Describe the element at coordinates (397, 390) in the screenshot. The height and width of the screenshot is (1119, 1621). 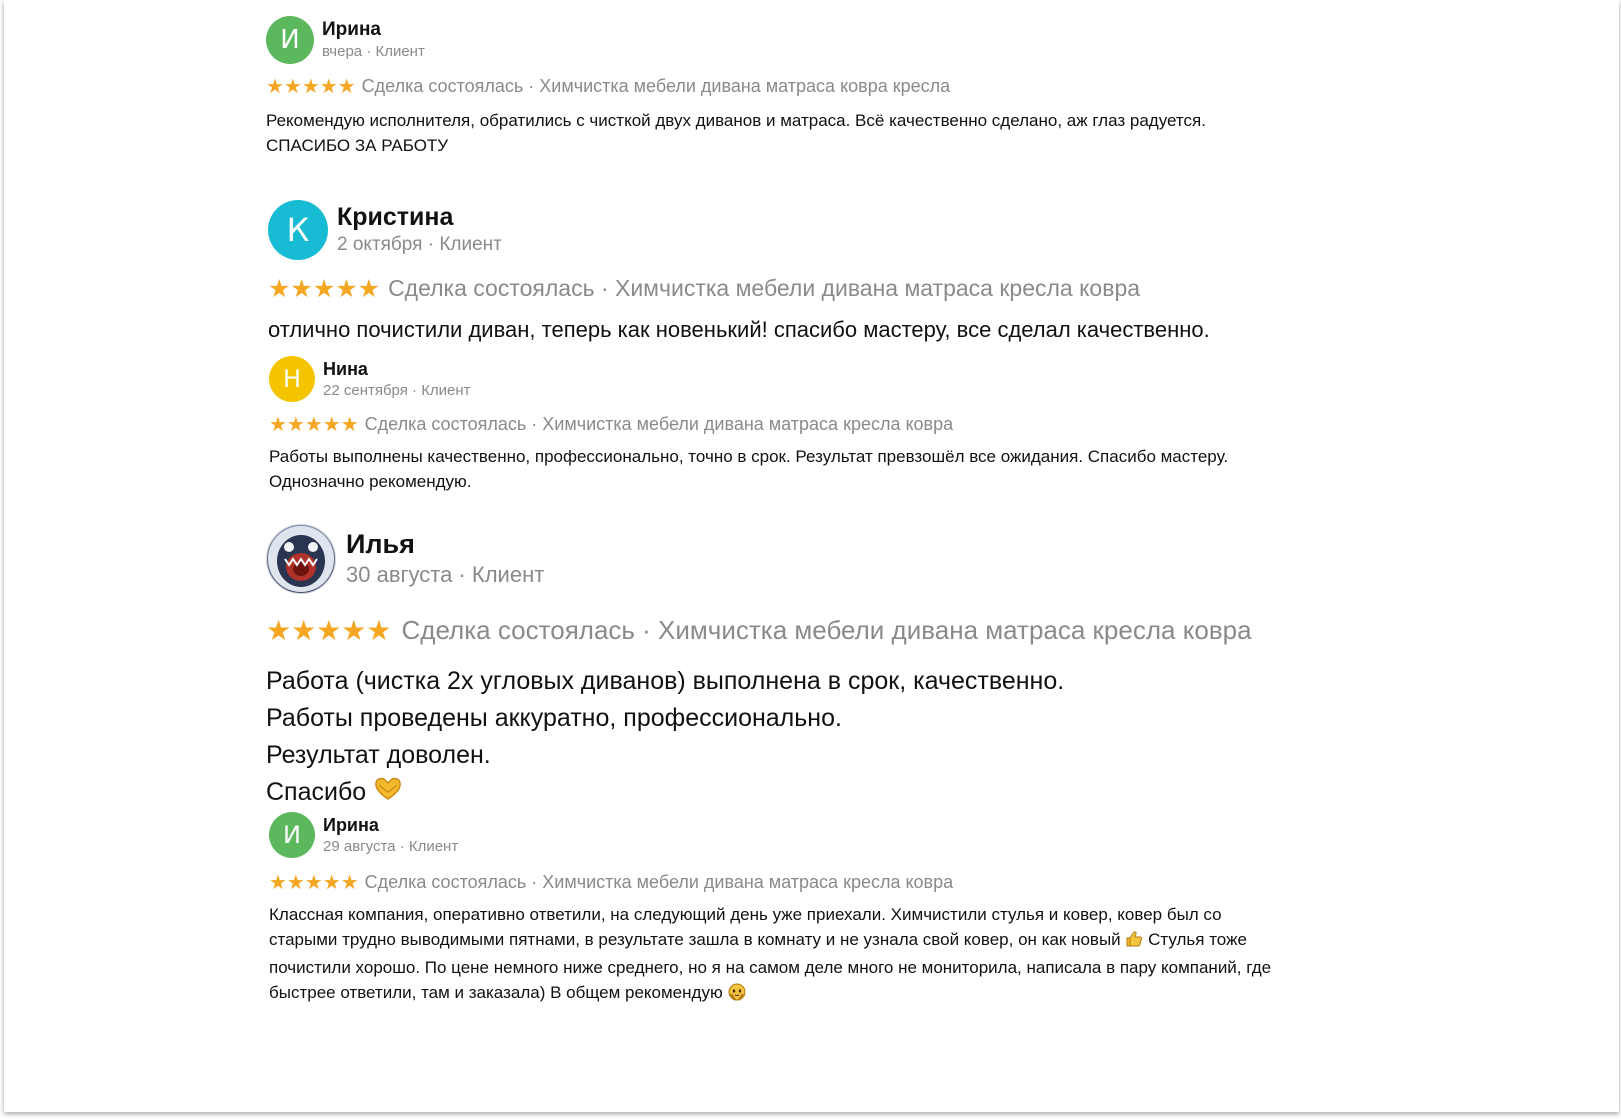
I see `review-meta: 22 сентября · Клиент` at that location.